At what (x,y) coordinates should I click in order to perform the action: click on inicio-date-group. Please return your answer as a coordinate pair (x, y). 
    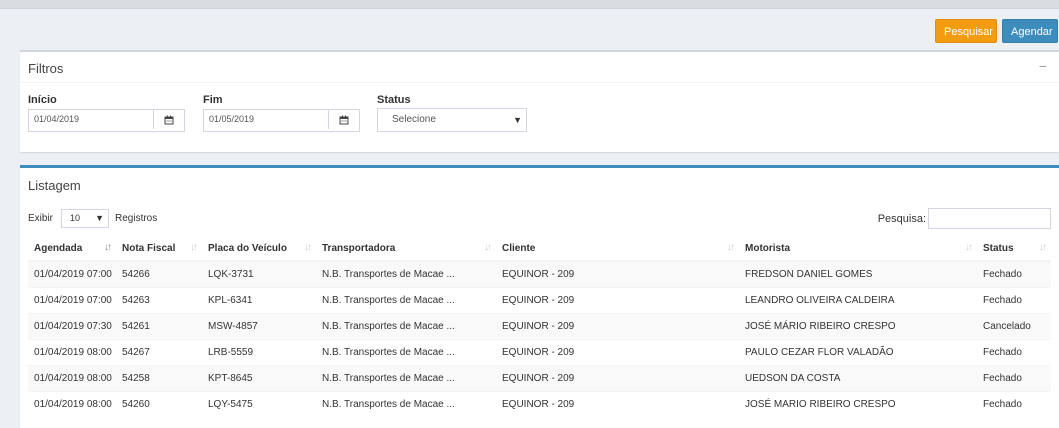
    Looking at the image, I should click on (106, 120).